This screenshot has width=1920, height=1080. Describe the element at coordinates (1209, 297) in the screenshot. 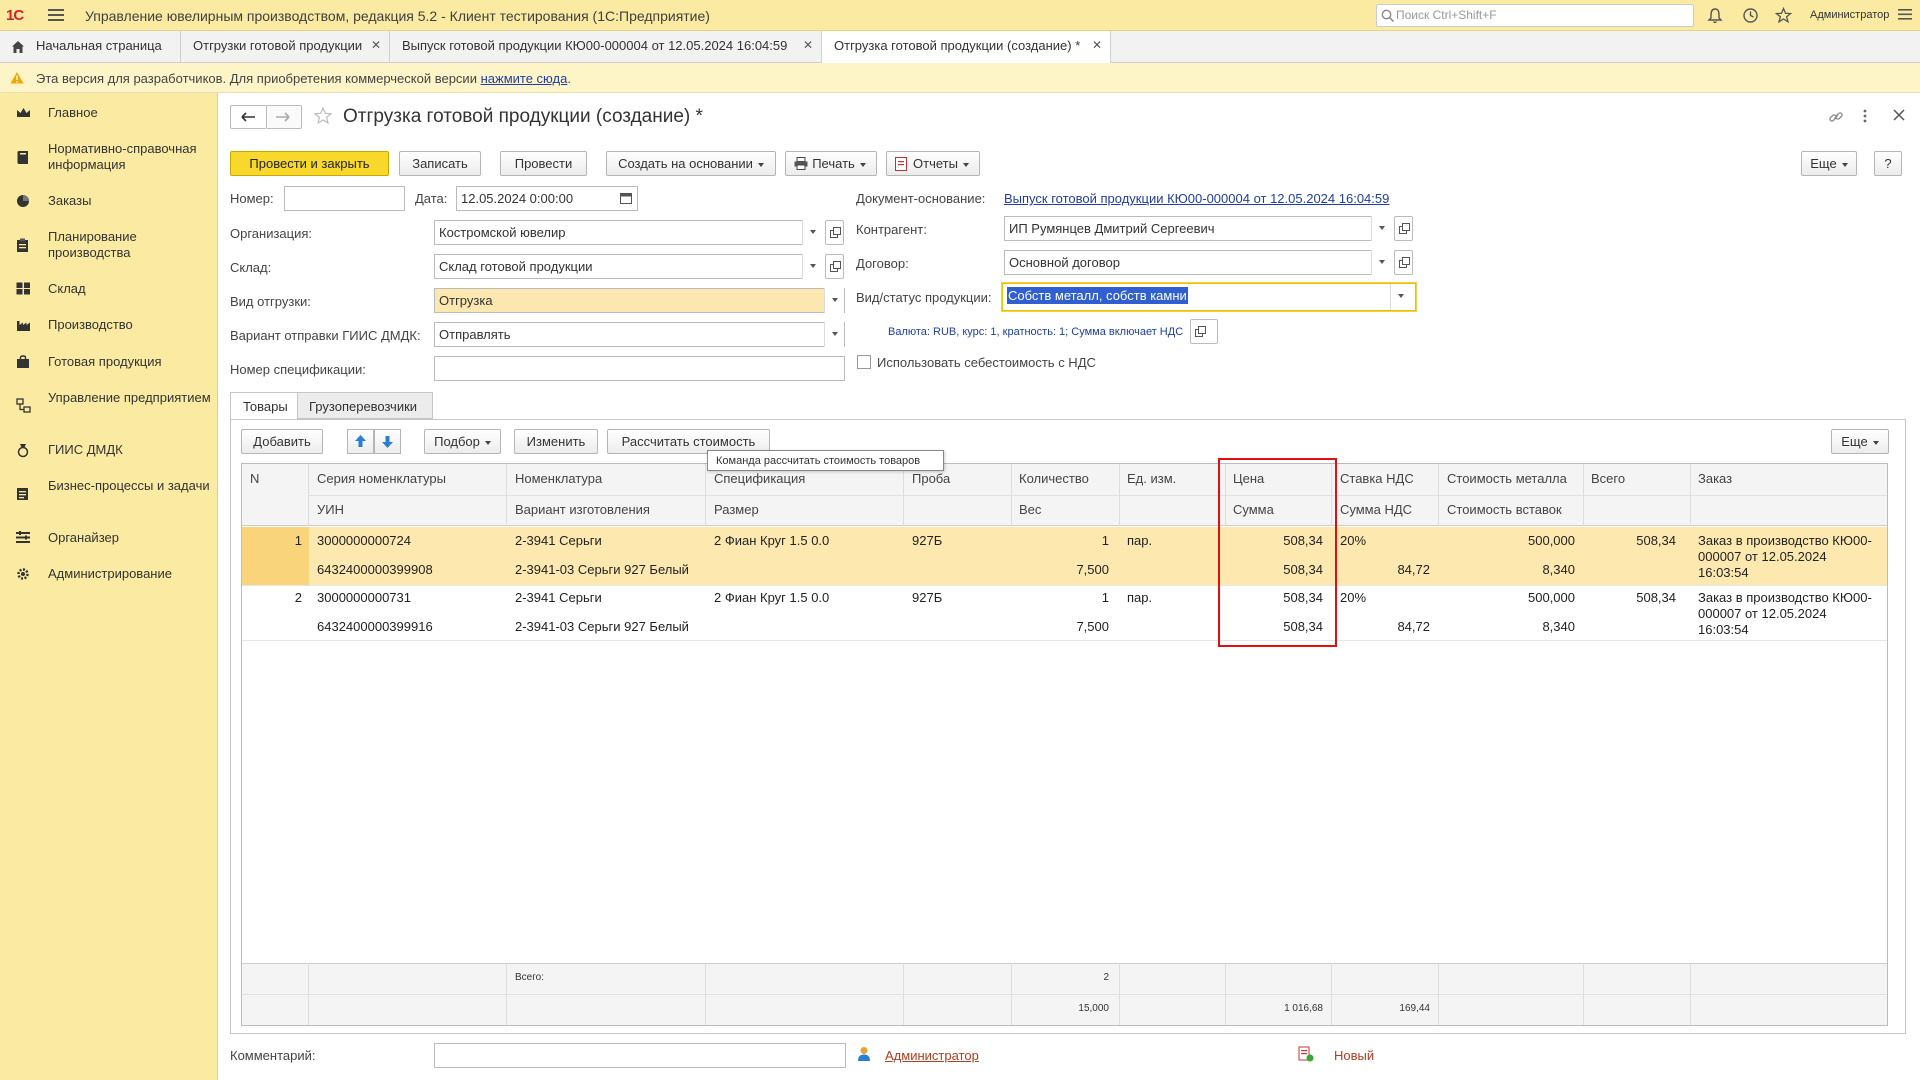

I see `product-status-field: Собств металл, собств камни` at that location.